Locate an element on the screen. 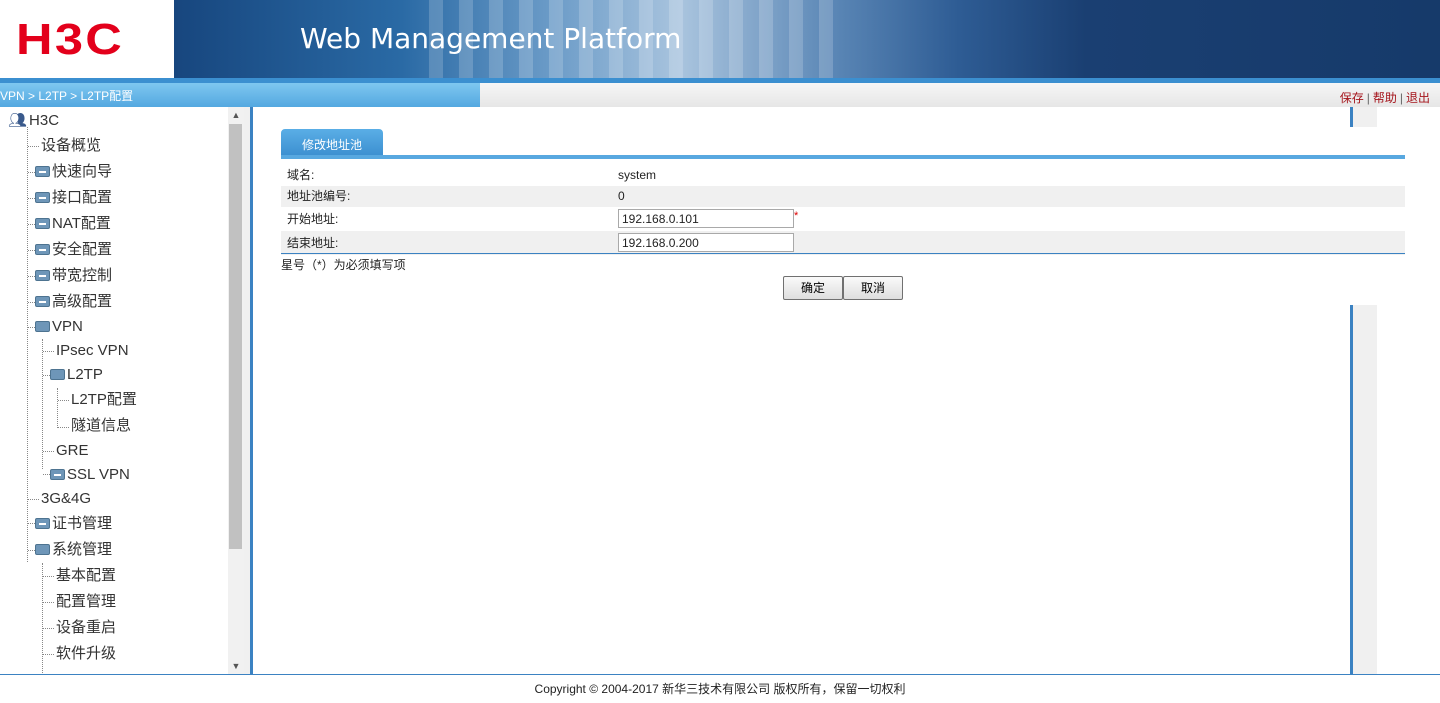 This screenshot has height=703, width=1440. sidebar-item-label: 安全配置 is located at coordinates (82, 249).